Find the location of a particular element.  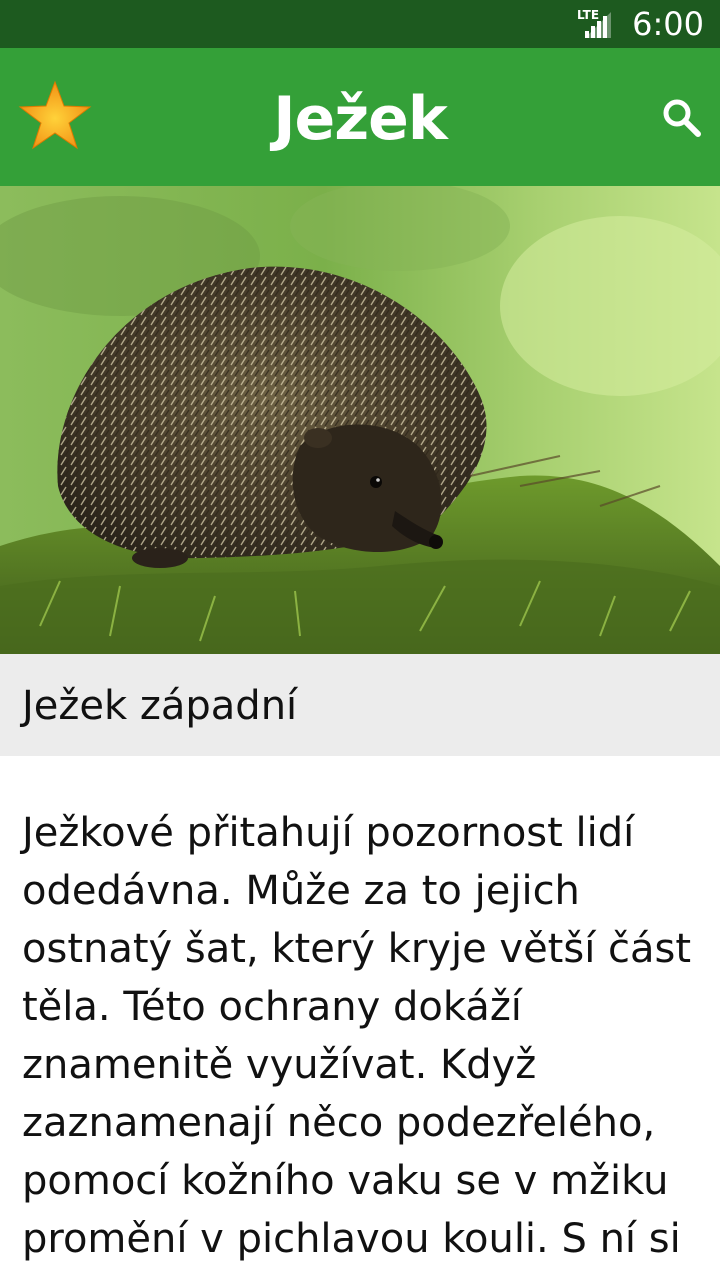

search-icon is located at coordinates (682, 118).